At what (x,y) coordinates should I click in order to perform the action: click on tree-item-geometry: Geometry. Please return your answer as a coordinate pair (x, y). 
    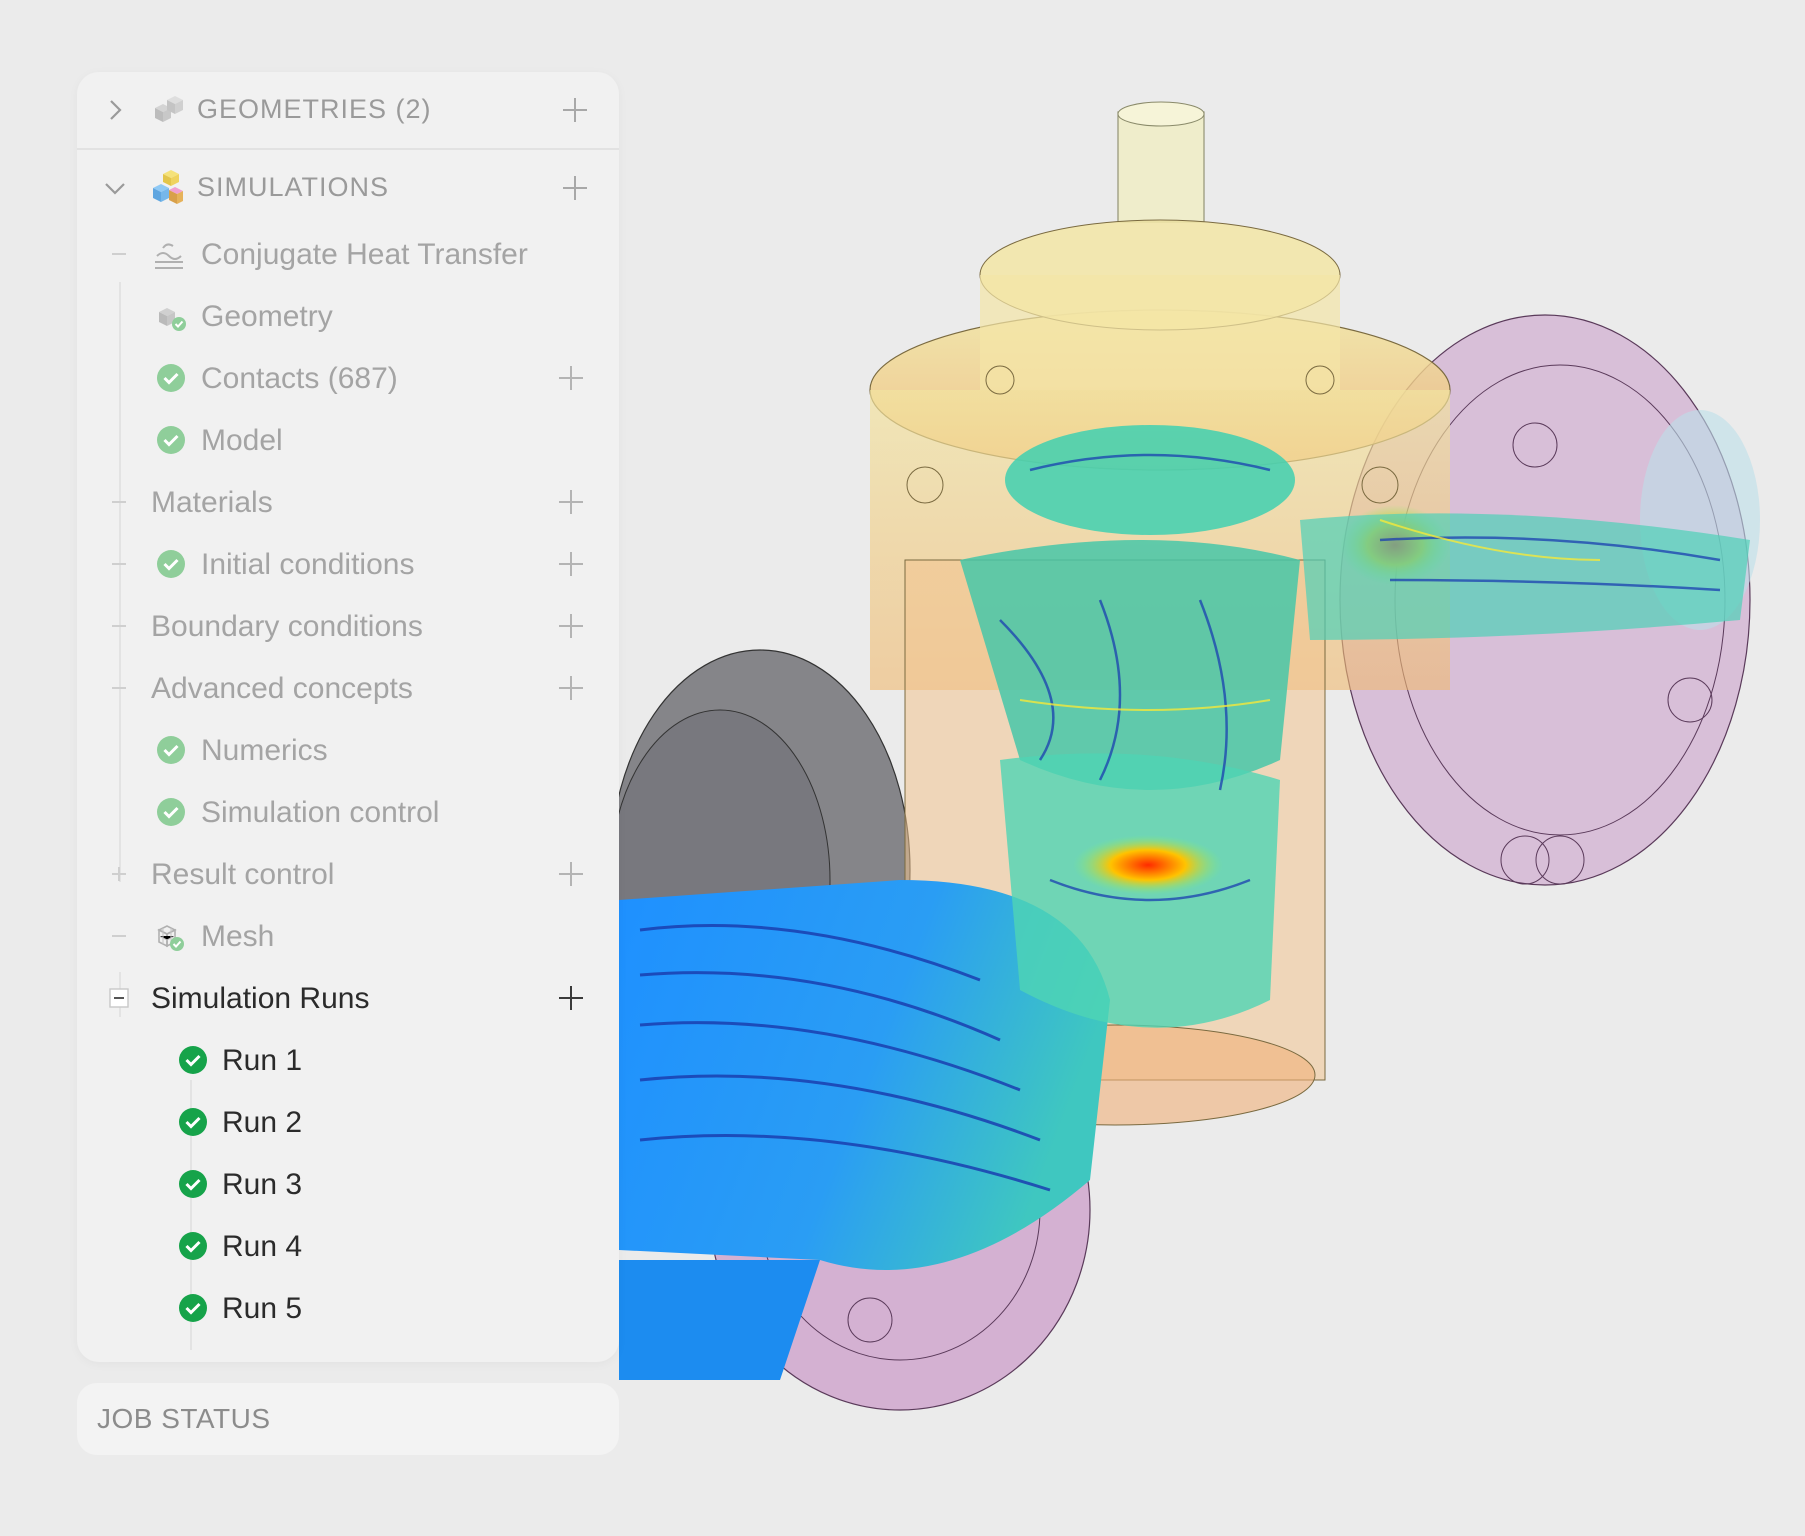
    Looking at the image, I should click on (348, 316).